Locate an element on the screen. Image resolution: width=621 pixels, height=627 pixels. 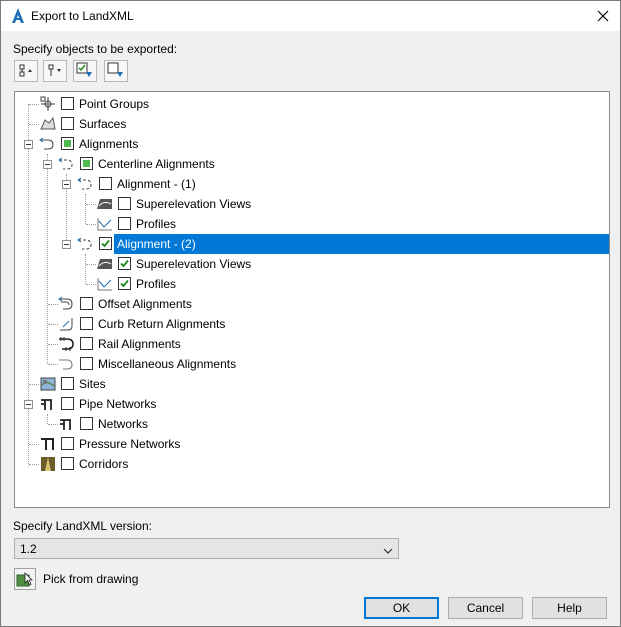
tree-item-networks: Networks is located at coordinates (312, 424).